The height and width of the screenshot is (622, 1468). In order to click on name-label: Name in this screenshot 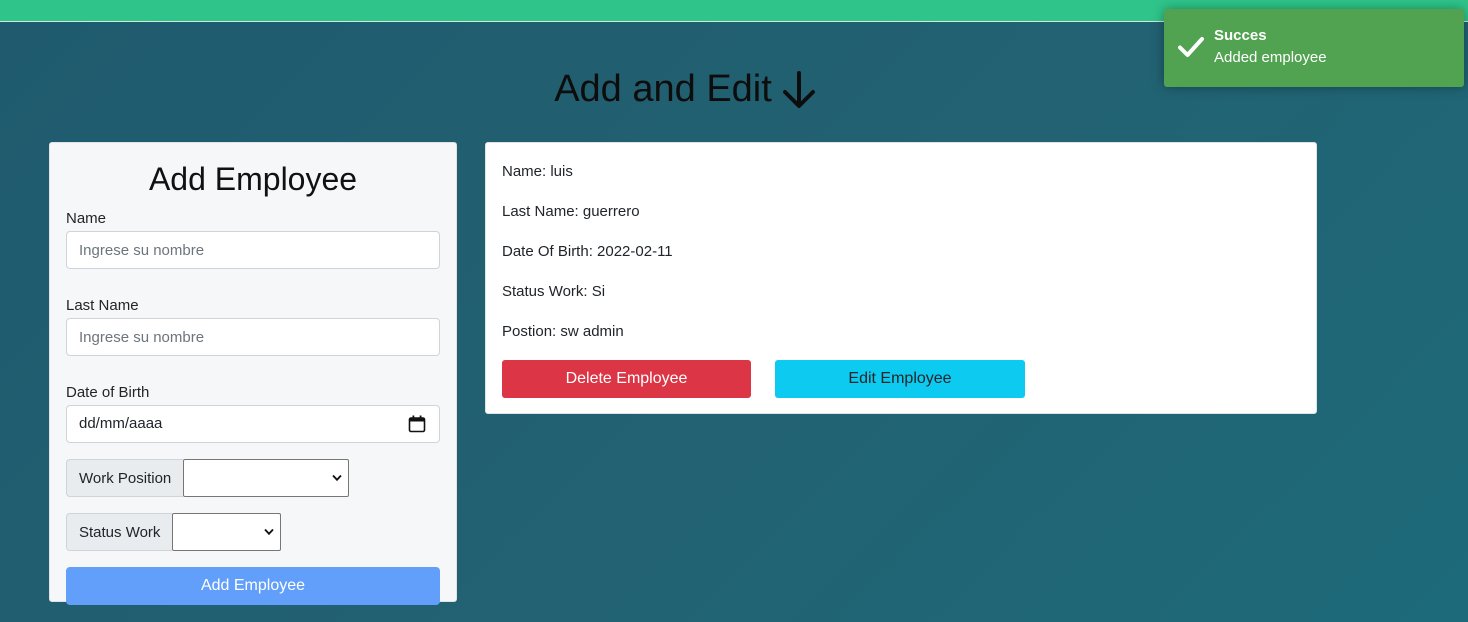, I will do `click(86, 218)`.